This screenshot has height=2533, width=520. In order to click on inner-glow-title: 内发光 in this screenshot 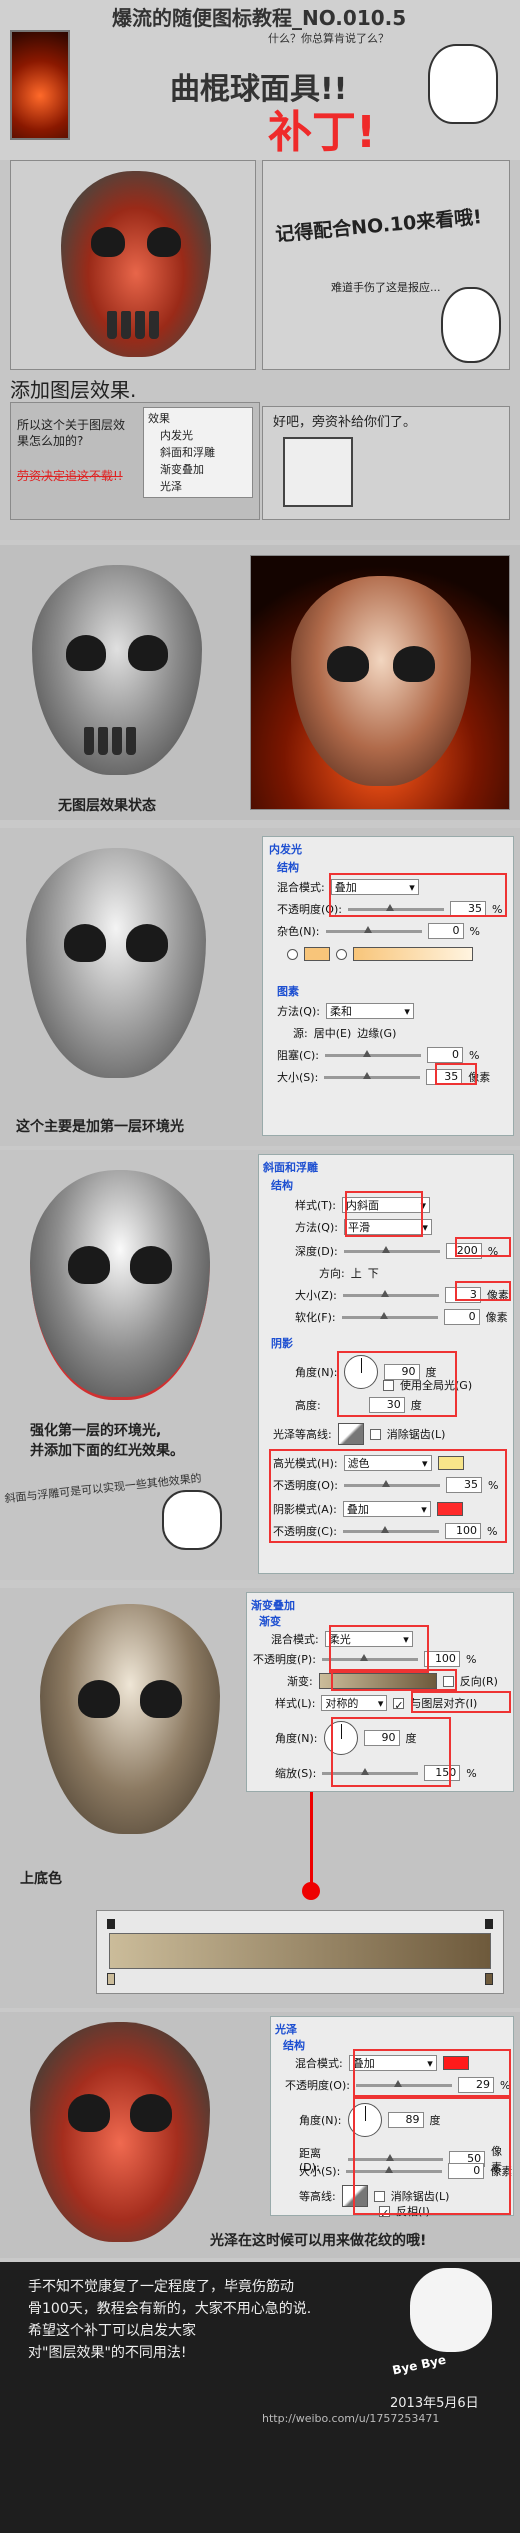, I will do `click(285, 849)`.